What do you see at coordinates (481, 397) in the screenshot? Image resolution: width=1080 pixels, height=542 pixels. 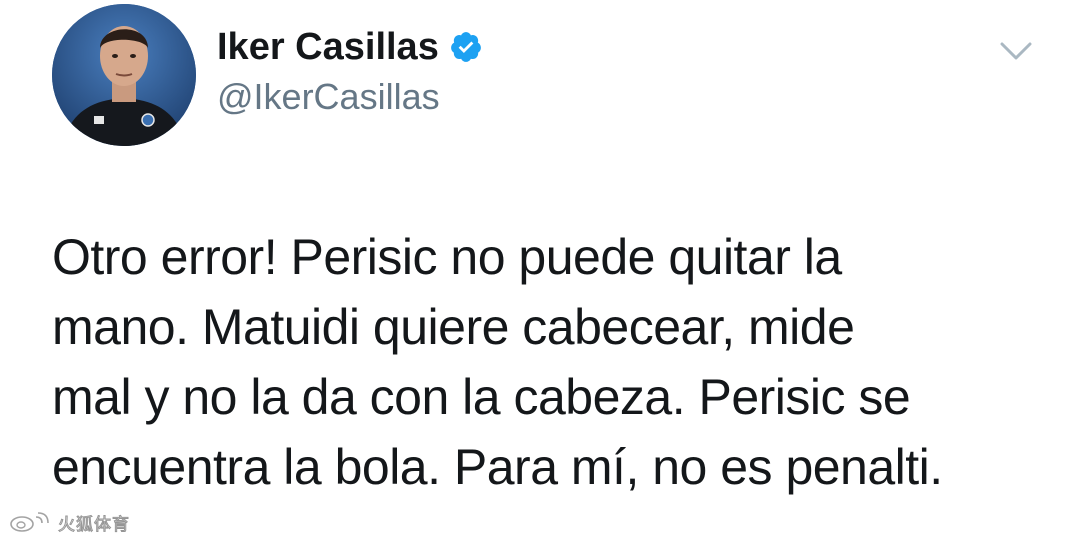 I see `tweet-text-line: mal y no la da con la cabeza. Perisic se` at bounding box center [481, 397].